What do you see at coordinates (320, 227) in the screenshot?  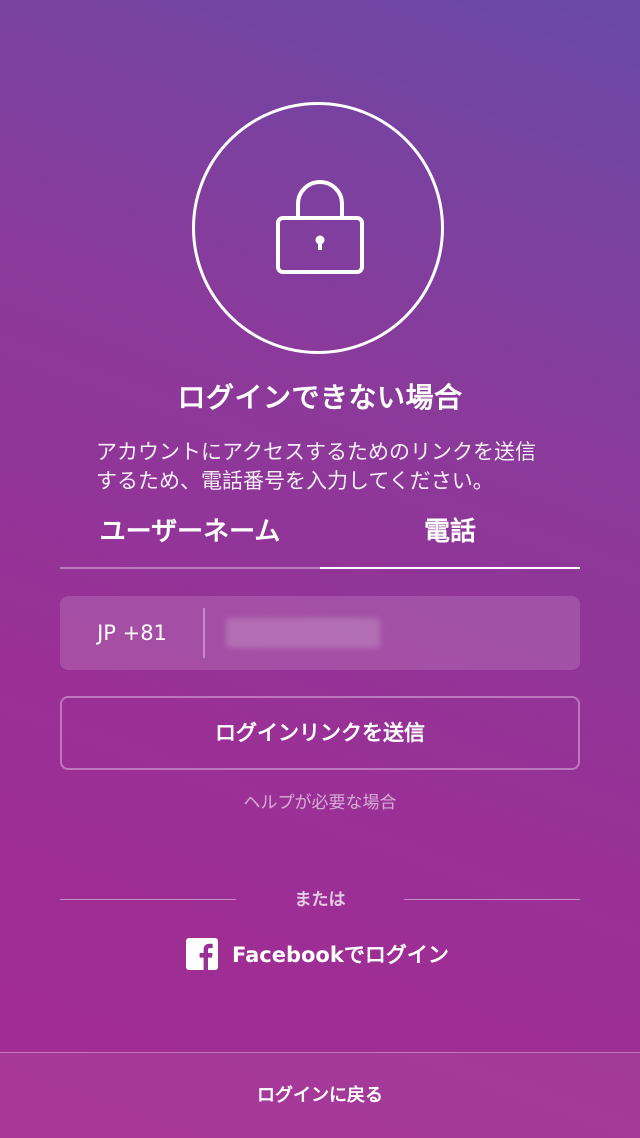 I see `lock-icon` at bounding box center [320, 227].